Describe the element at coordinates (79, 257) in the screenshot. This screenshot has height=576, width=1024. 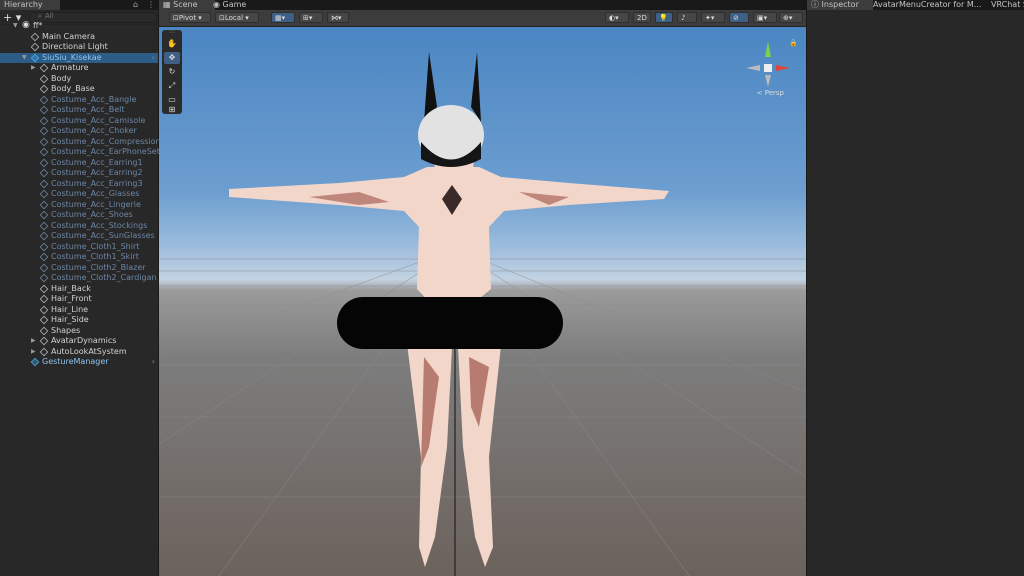
I see `hierarchy-row: Costume_Cloth1_Skirt` at that location.